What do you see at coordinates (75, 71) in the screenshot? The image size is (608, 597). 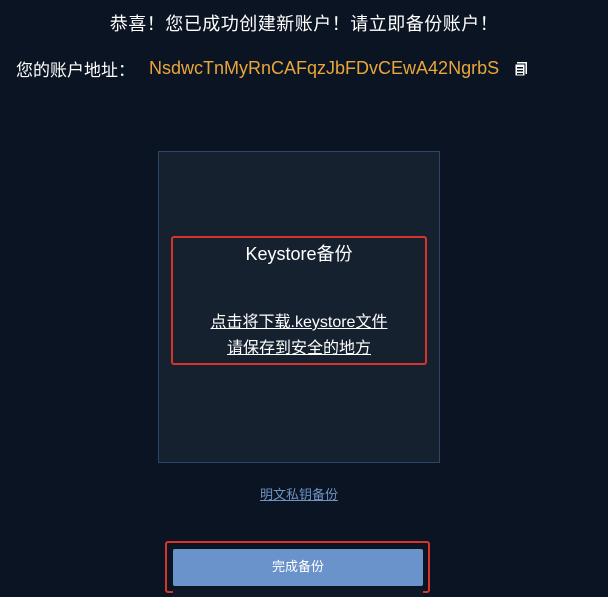 I see `address-label: 您的账户地址：` at bounding box center [75, 71].